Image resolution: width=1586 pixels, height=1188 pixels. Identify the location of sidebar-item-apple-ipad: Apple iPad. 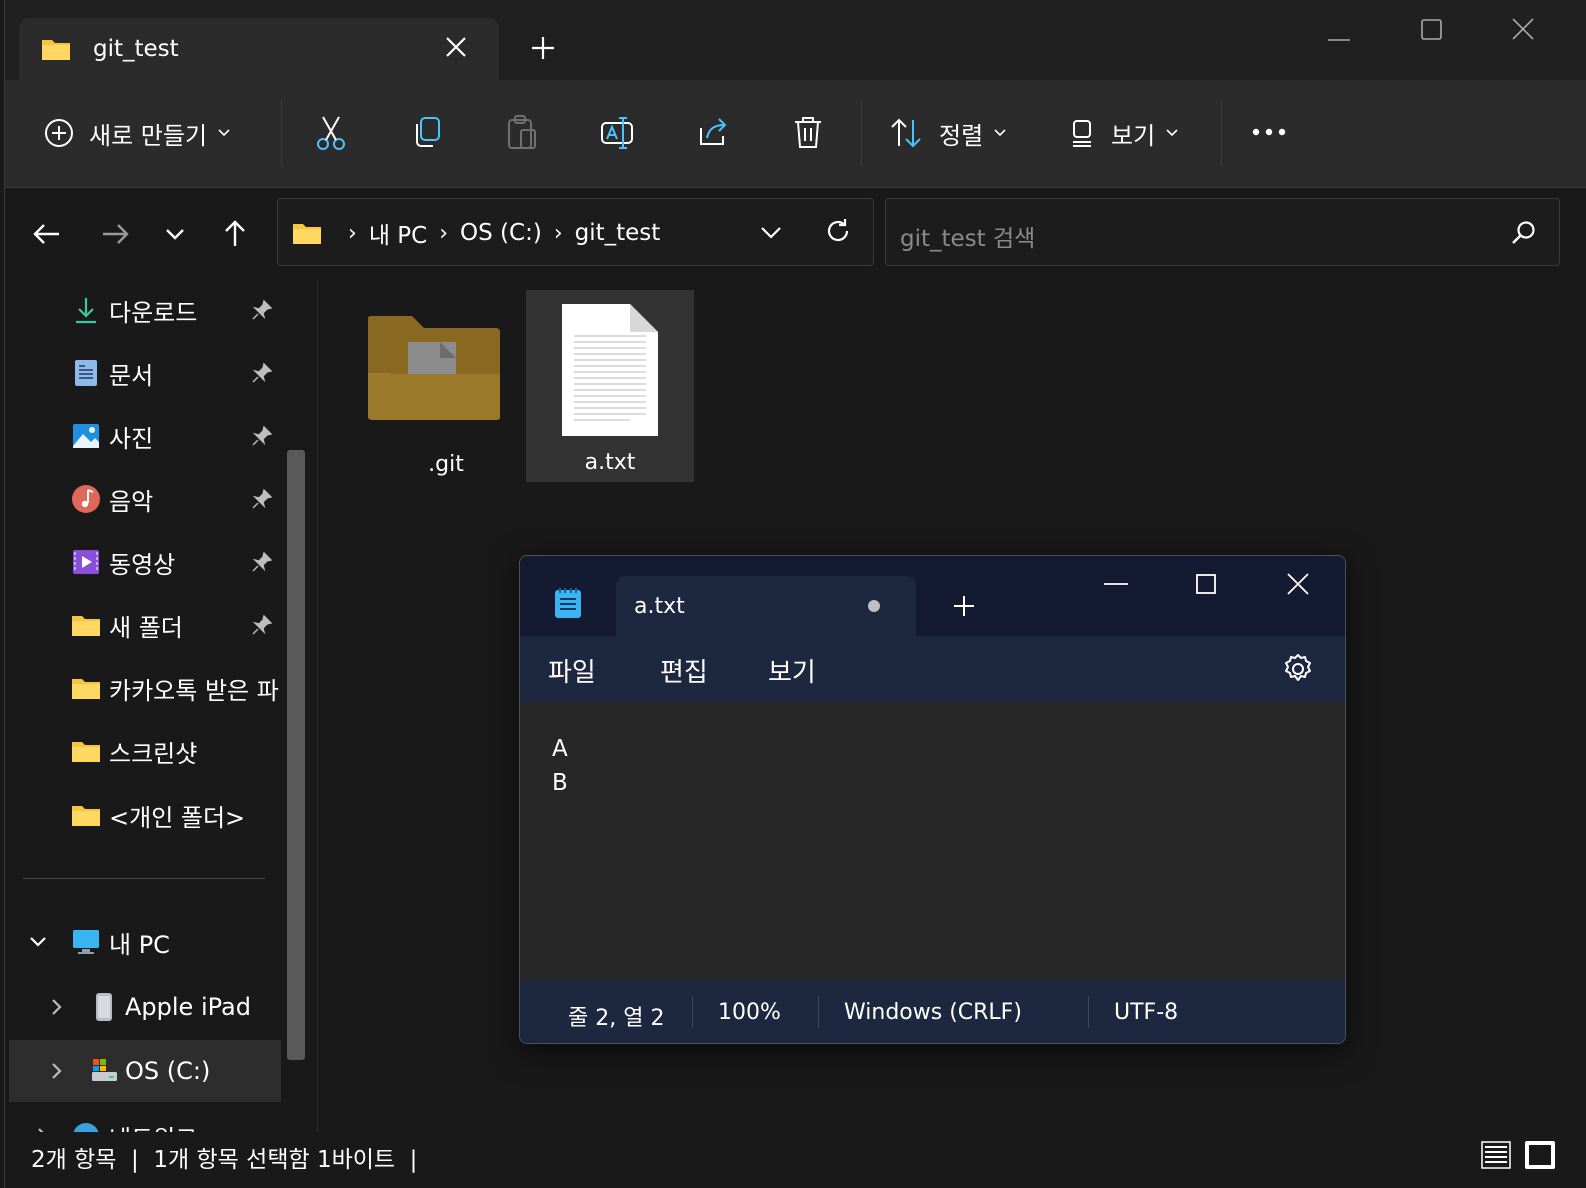
(144, 1007).